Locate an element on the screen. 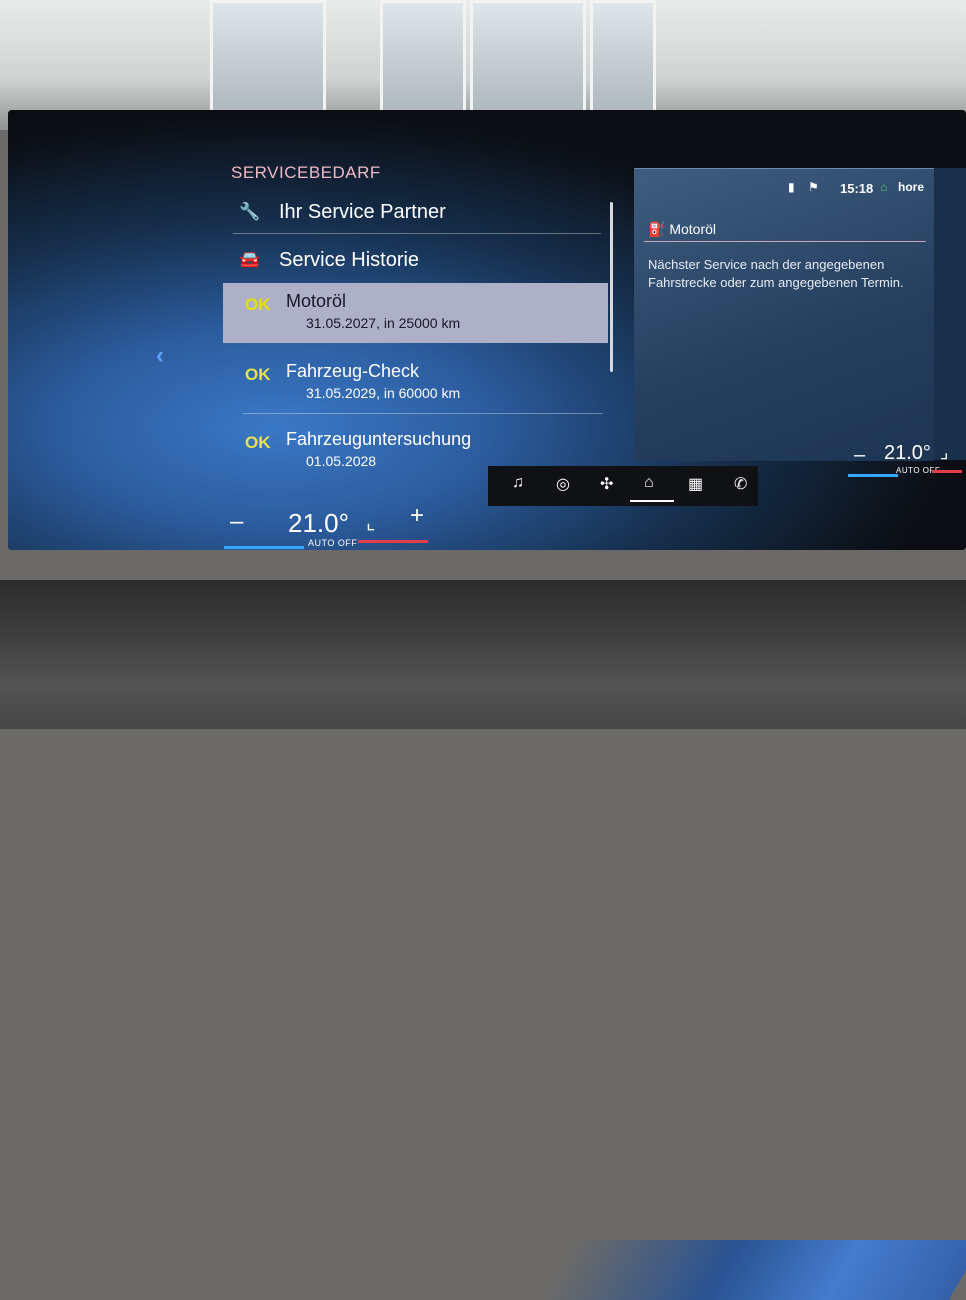  status-bar: ▮ ⚑ 15:18 ⌂ hore is located at coordinates (859, 189).